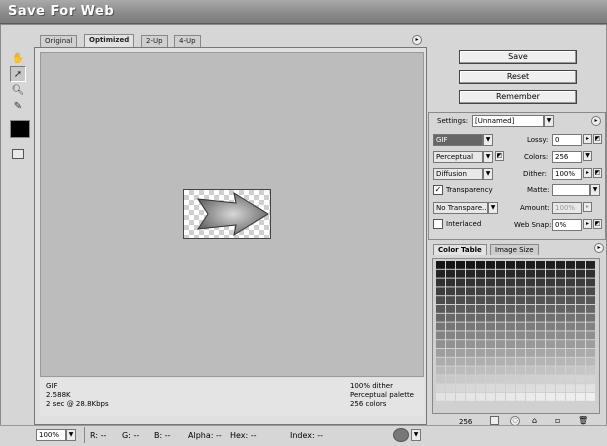 The height and width of the screenshot is (446, 607). Describe the element at coordinates (518, 77) in the screenshot. I see `reset-button: Reset` at that location.